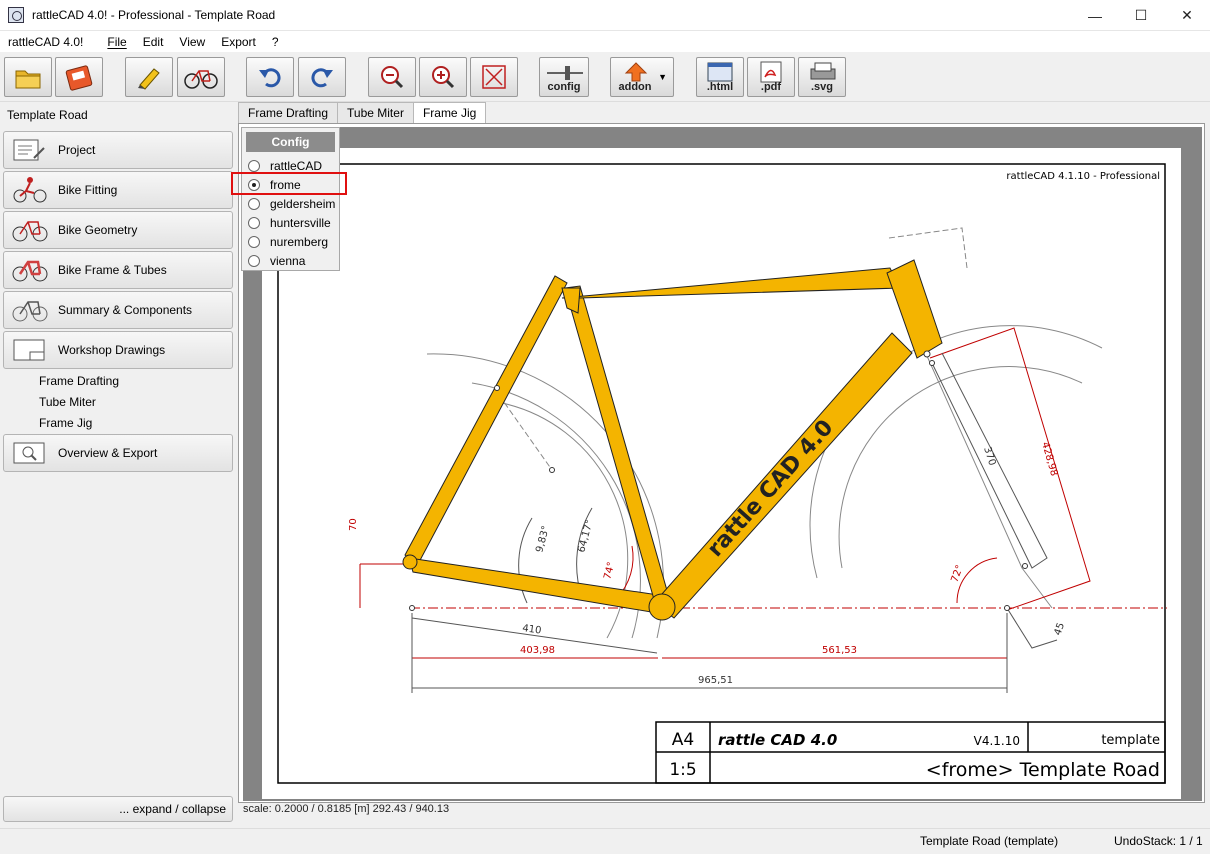 The width and height of the screenshot is (1210, 854). I want to click on nav-label: Bike Frame & Tubes, so click(112, 270).